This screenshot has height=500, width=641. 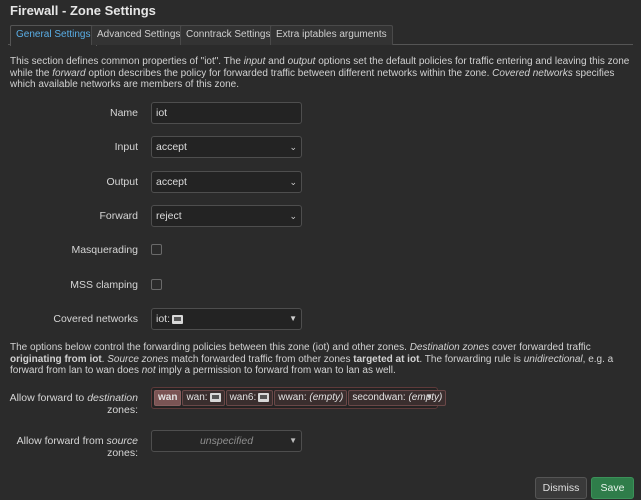 What do you see at coordinates (73, 404) in the screenshot?
I see `allow-destination-label: Allow forward to destination zones:` at bounding box center [73, 404].